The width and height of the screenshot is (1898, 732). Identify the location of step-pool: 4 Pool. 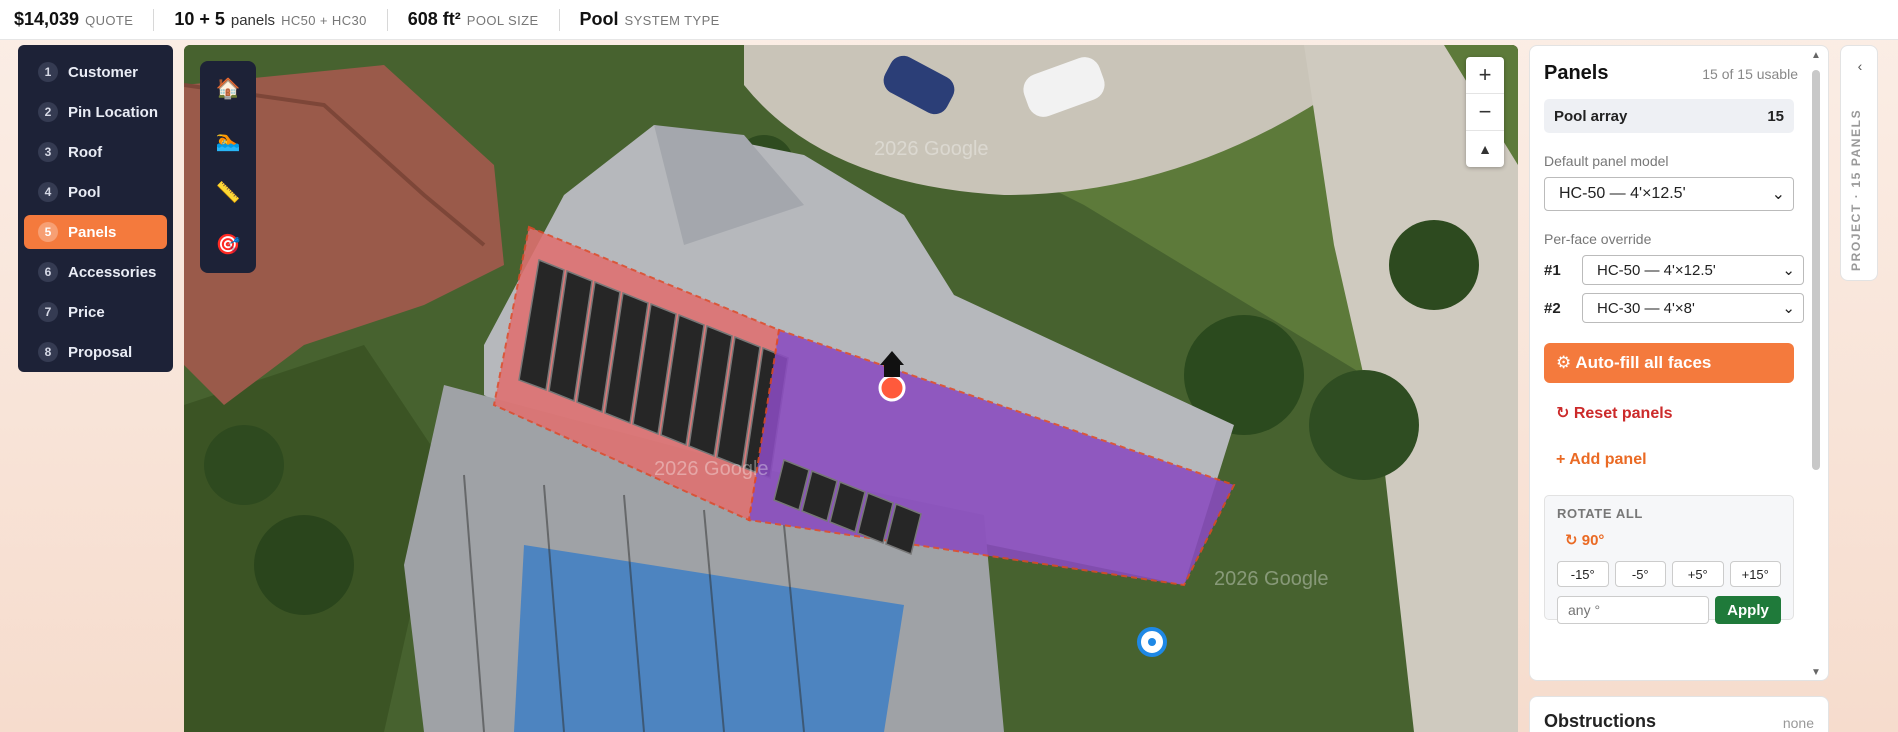
(95, 192).